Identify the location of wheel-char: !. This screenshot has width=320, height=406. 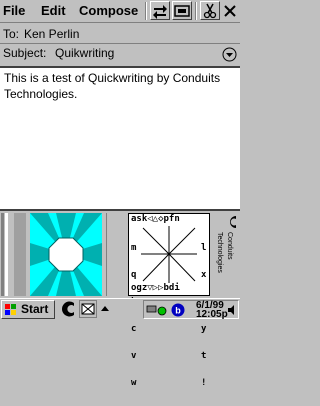
(204, 383).